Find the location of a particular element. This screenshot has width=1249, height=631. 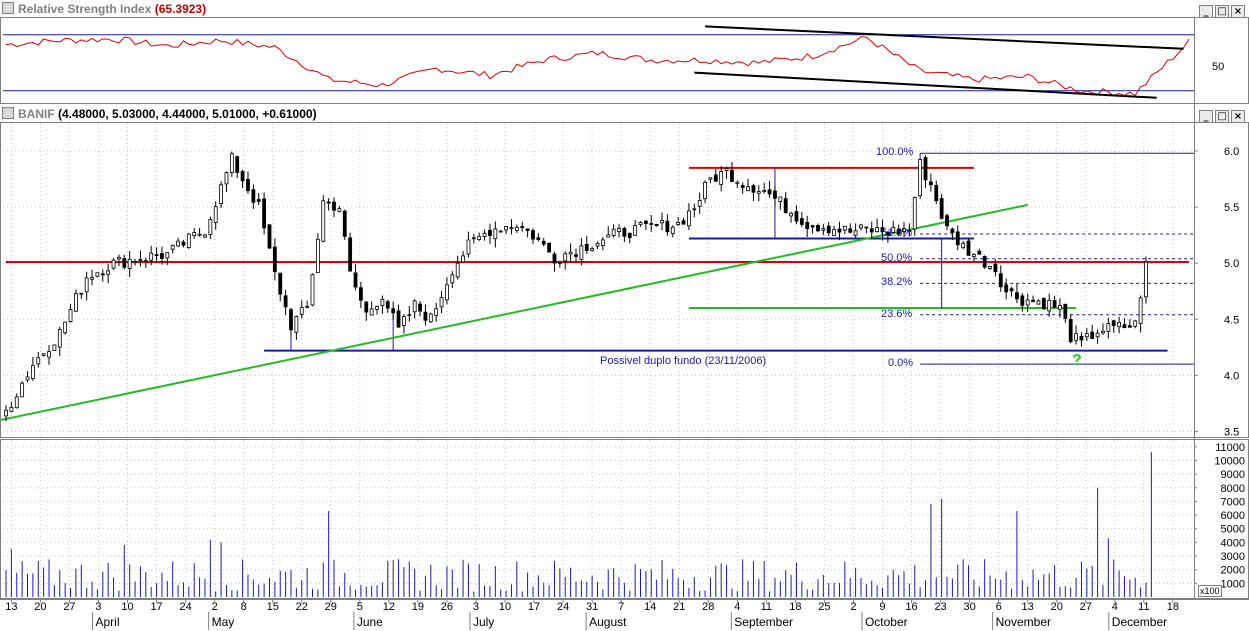

volume-y-label: 11000 is located at coordinates (1230, 448).